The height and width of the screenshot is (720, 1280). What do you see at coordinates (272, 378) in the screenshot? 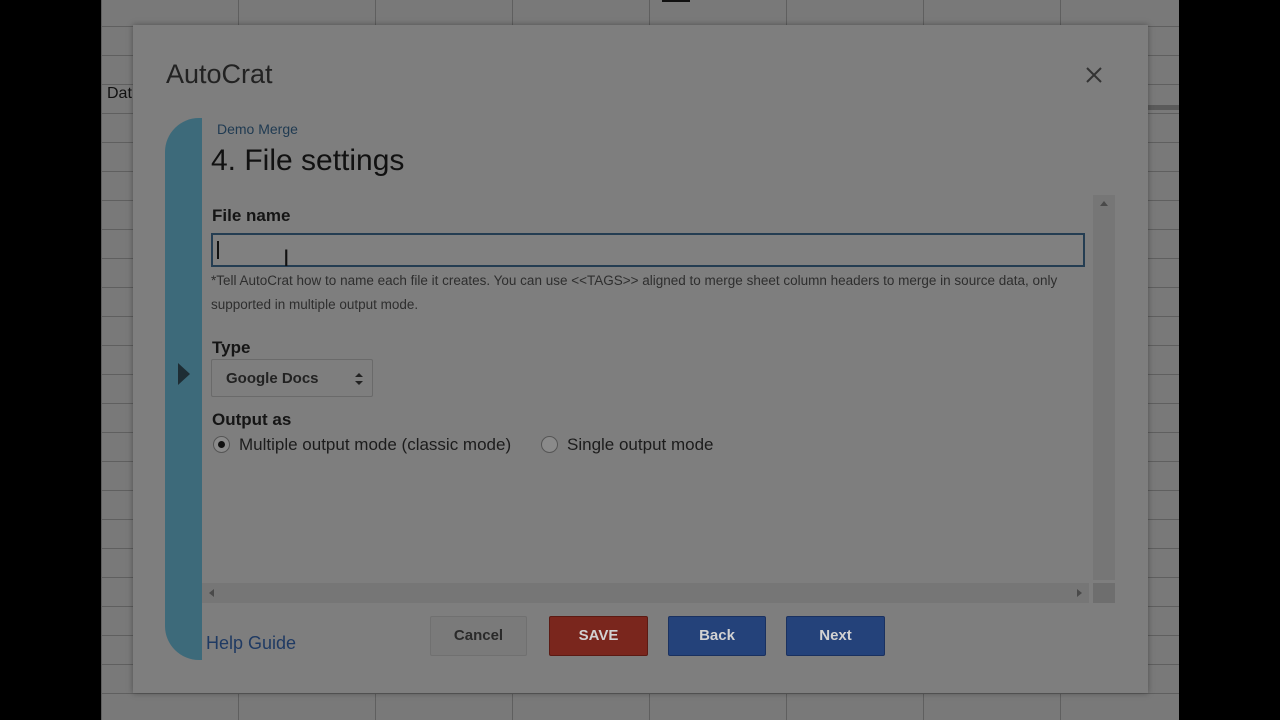
I see `type-select-value: Google Docs` at bounding box center [272, 378].